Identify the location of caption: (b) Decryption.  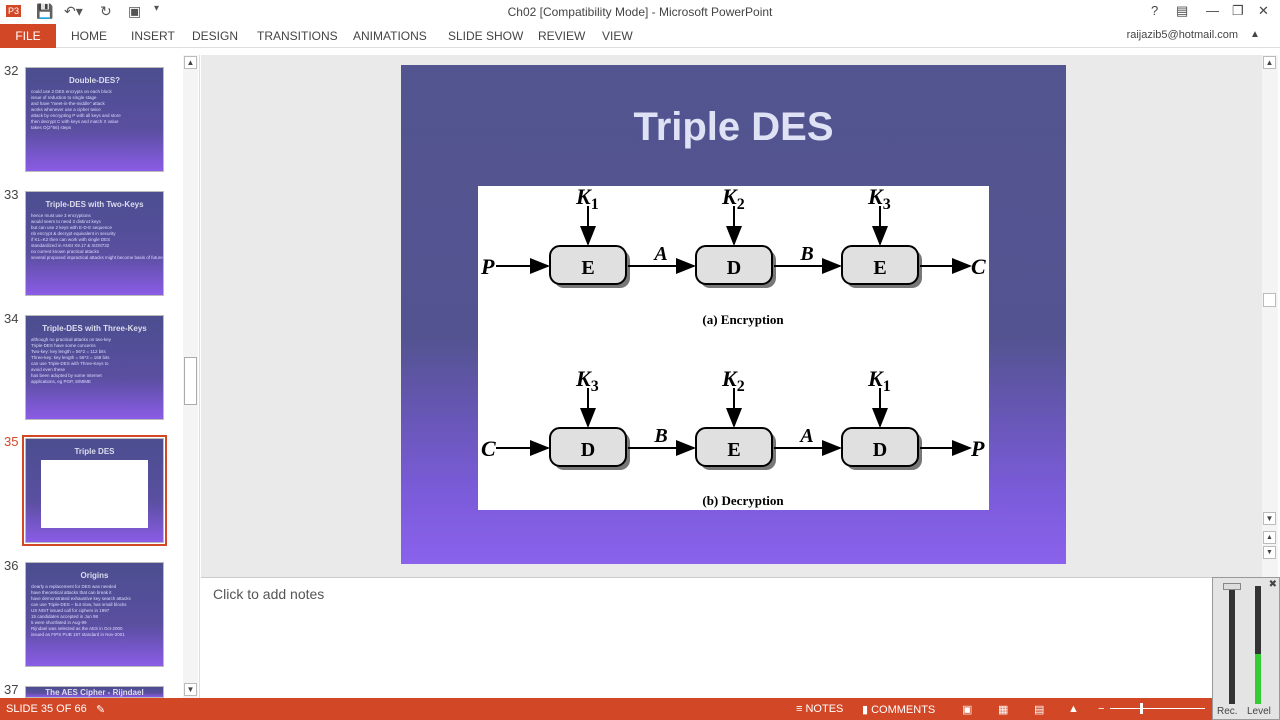
(743, 500).